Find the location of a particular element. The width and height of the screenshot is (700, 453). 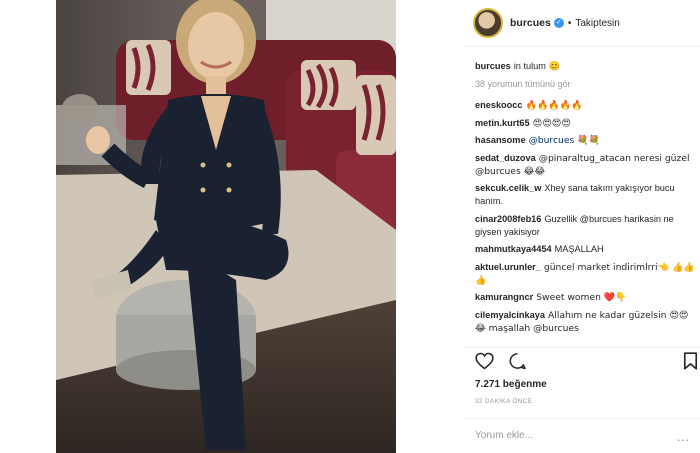

comment-text: MAŞALLAH is located at coordinates (579, 249).